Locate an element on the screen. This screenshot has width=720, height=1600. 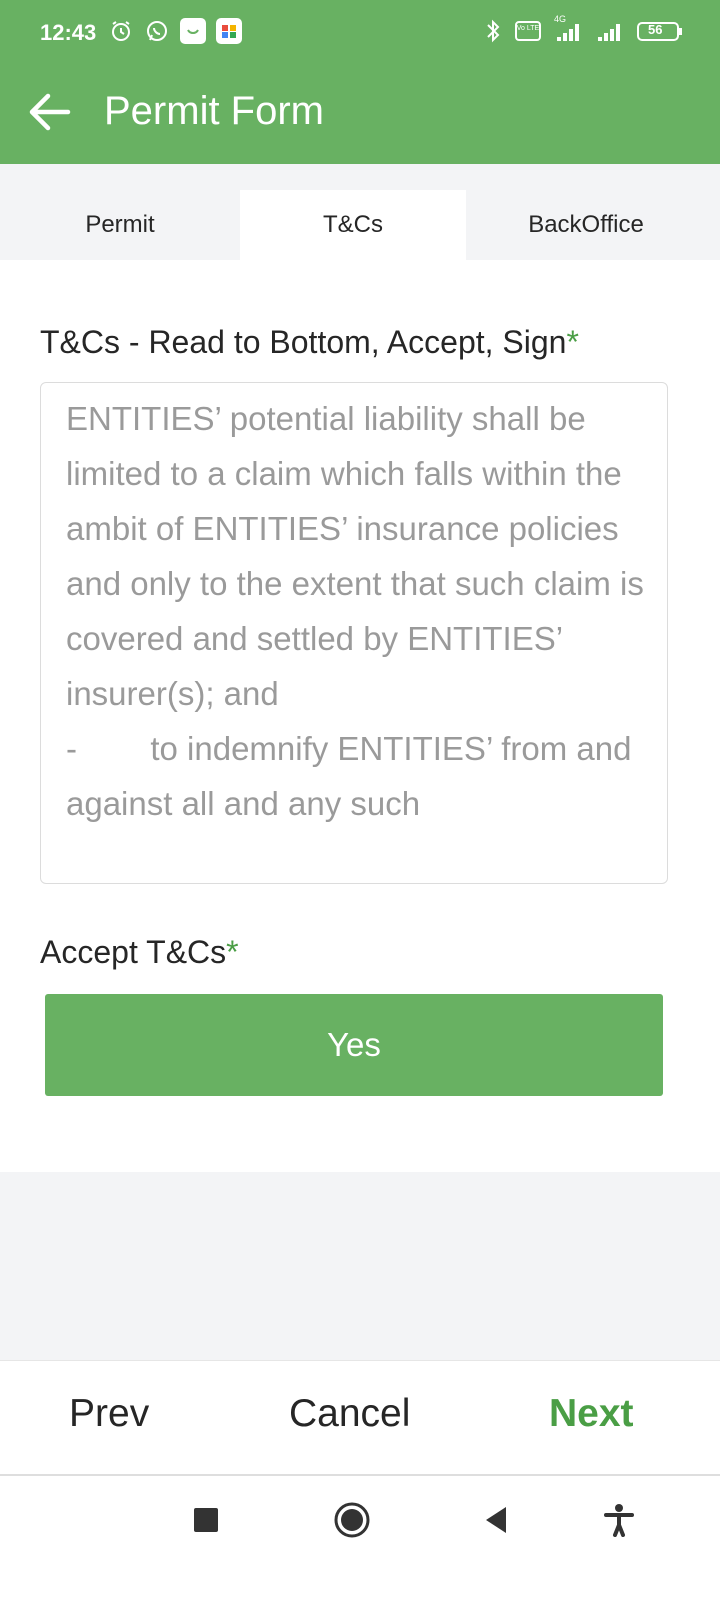
tcs-label-text: T&Cs - Read to Bottom, Accept, Sign is located at coordinates (303, 342).